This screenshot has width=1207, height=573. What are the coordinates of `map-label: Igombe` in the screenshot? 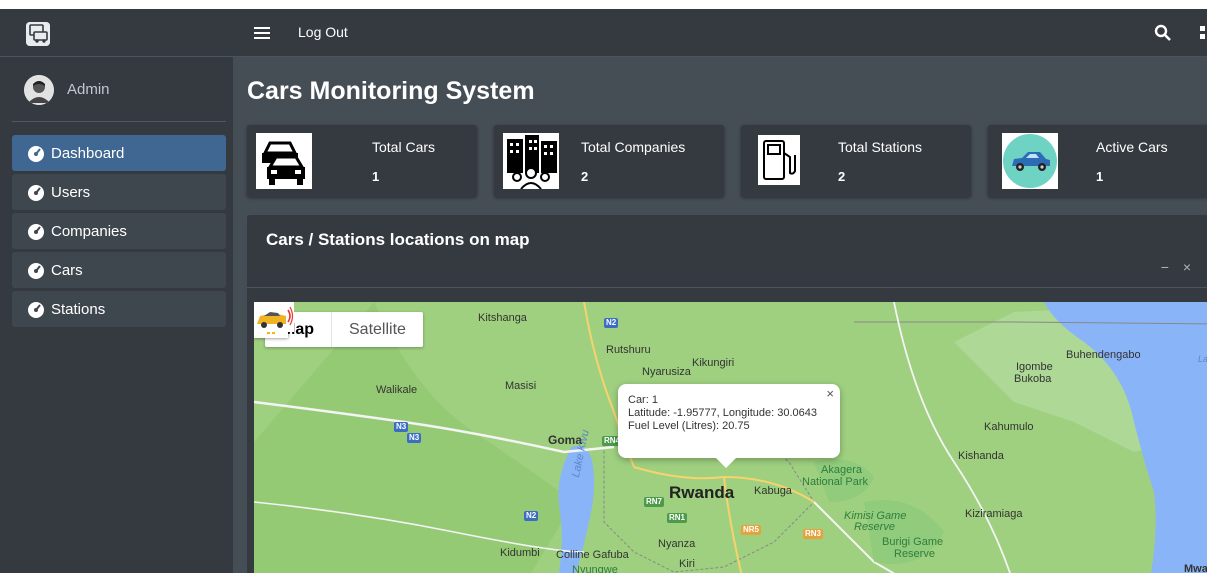 It's located at (1034, 367).